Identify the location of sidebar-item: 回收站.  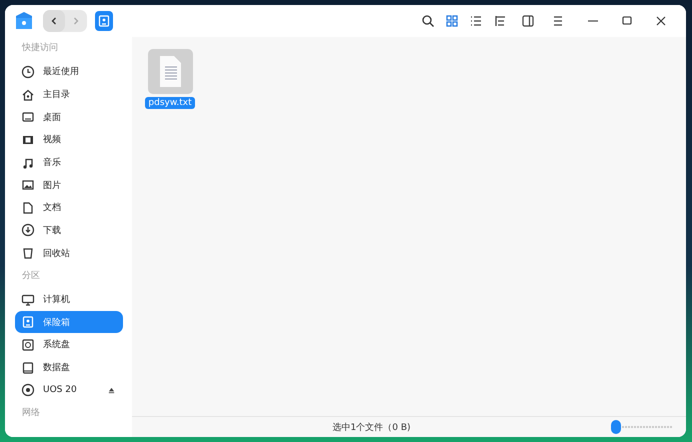
(69, 253).